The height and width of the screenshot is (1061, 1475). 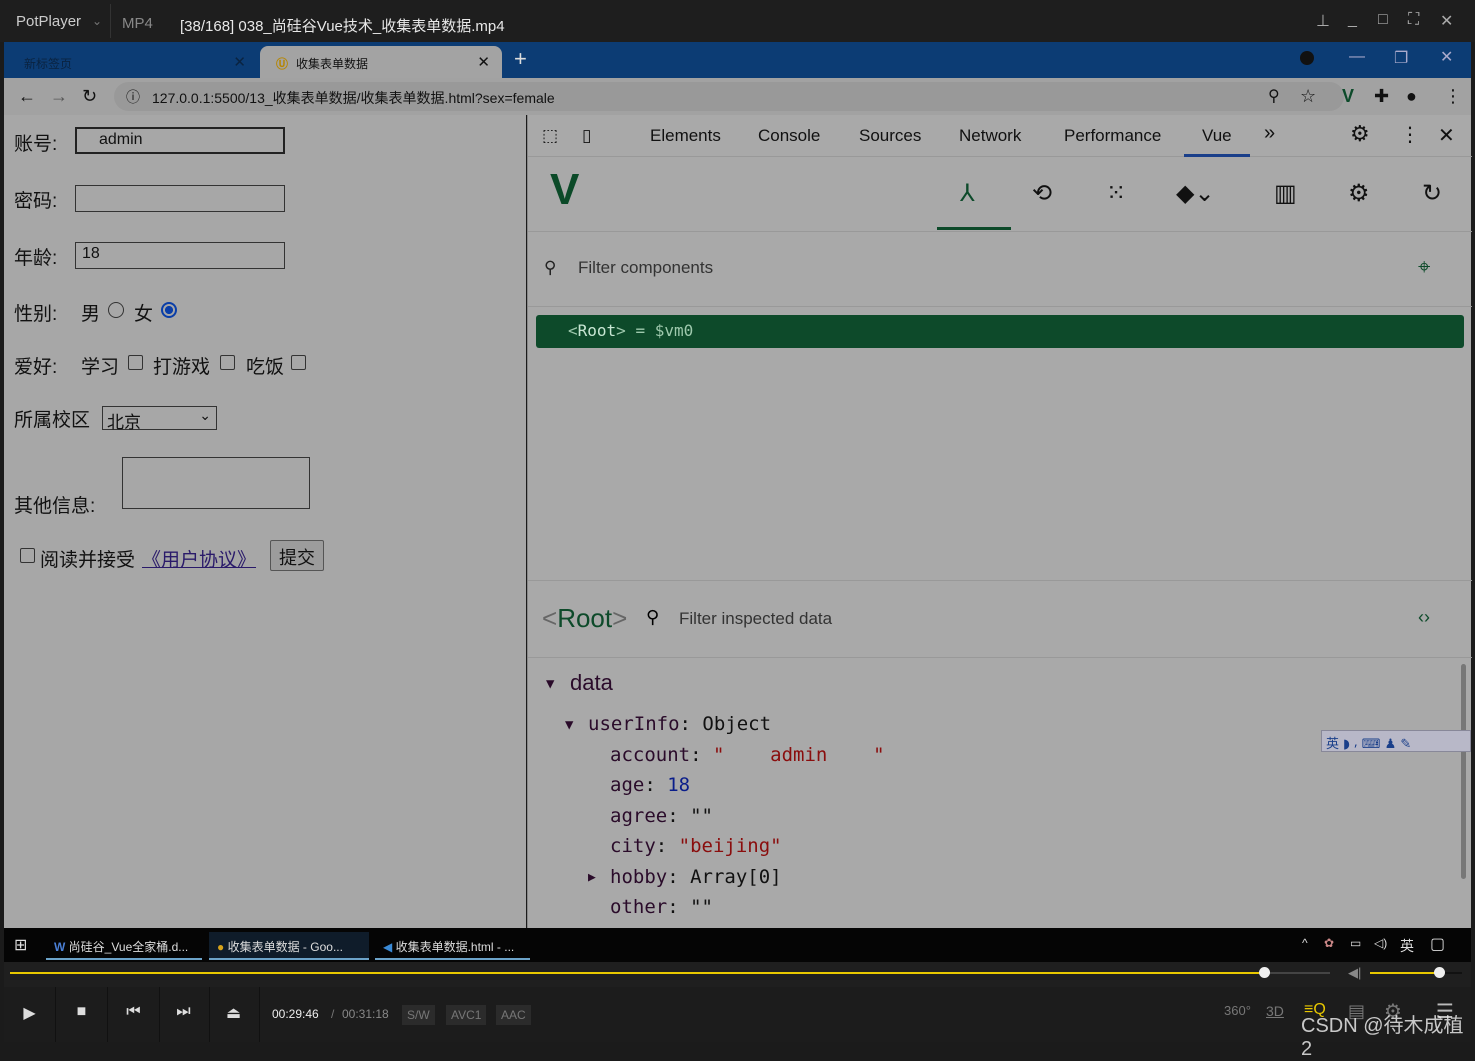 I want to click on minimize-icon: —, so click(x=1357, y=57).